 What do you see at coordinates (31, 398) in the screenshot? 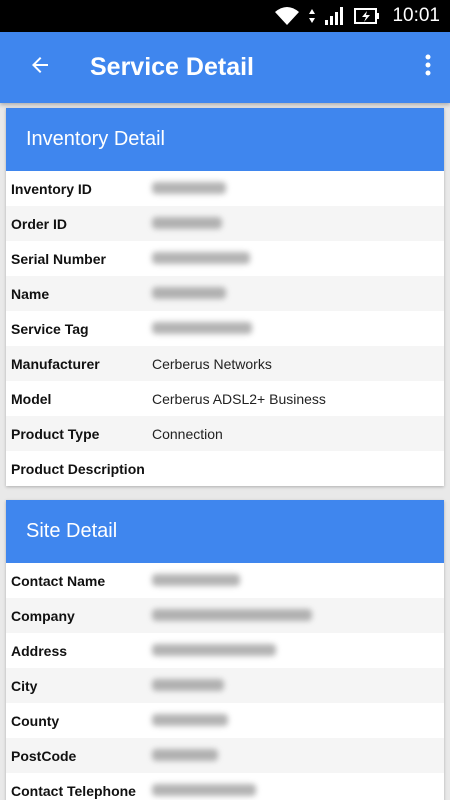
I see `detail-label: Model` at bounding box center [31, 398].